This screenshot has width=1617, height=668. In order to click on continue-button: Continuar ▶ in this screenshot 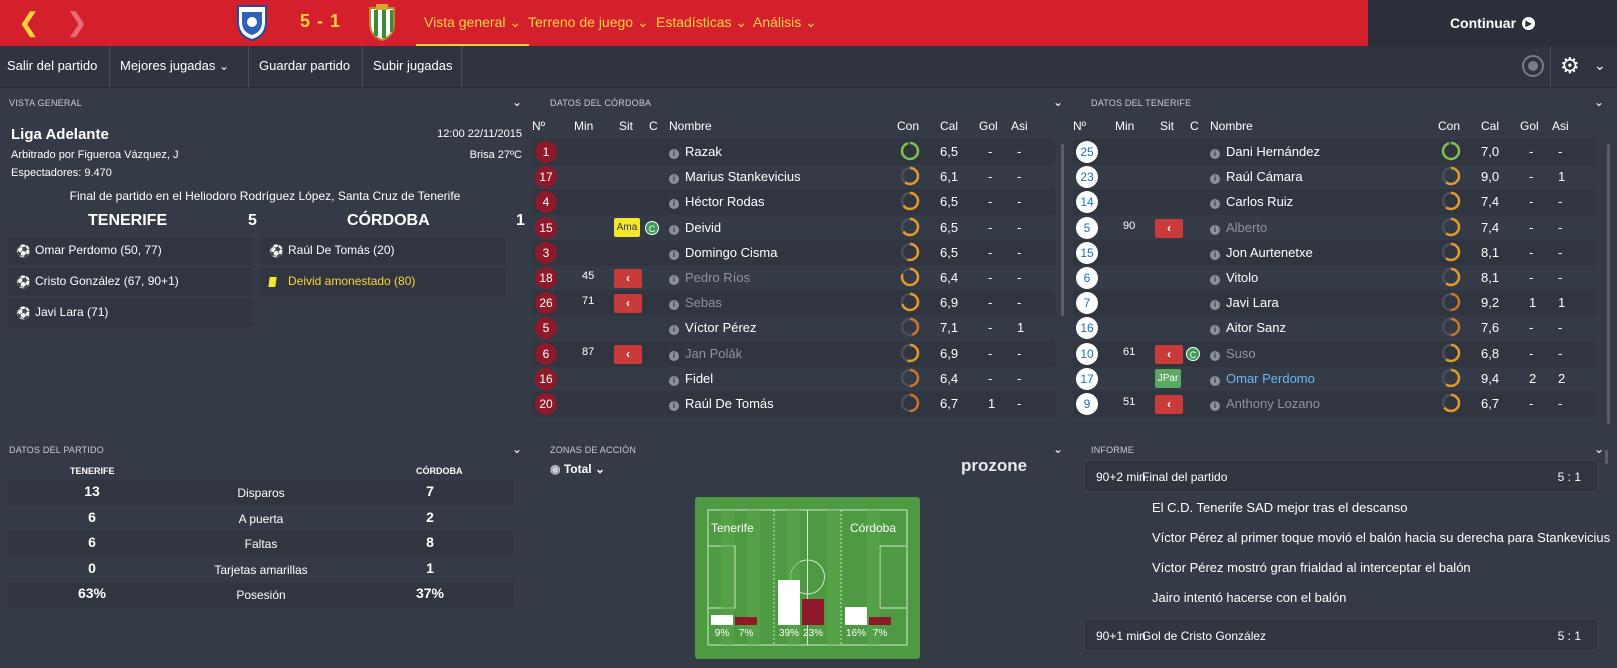, I will do `click(1492, 23)`.